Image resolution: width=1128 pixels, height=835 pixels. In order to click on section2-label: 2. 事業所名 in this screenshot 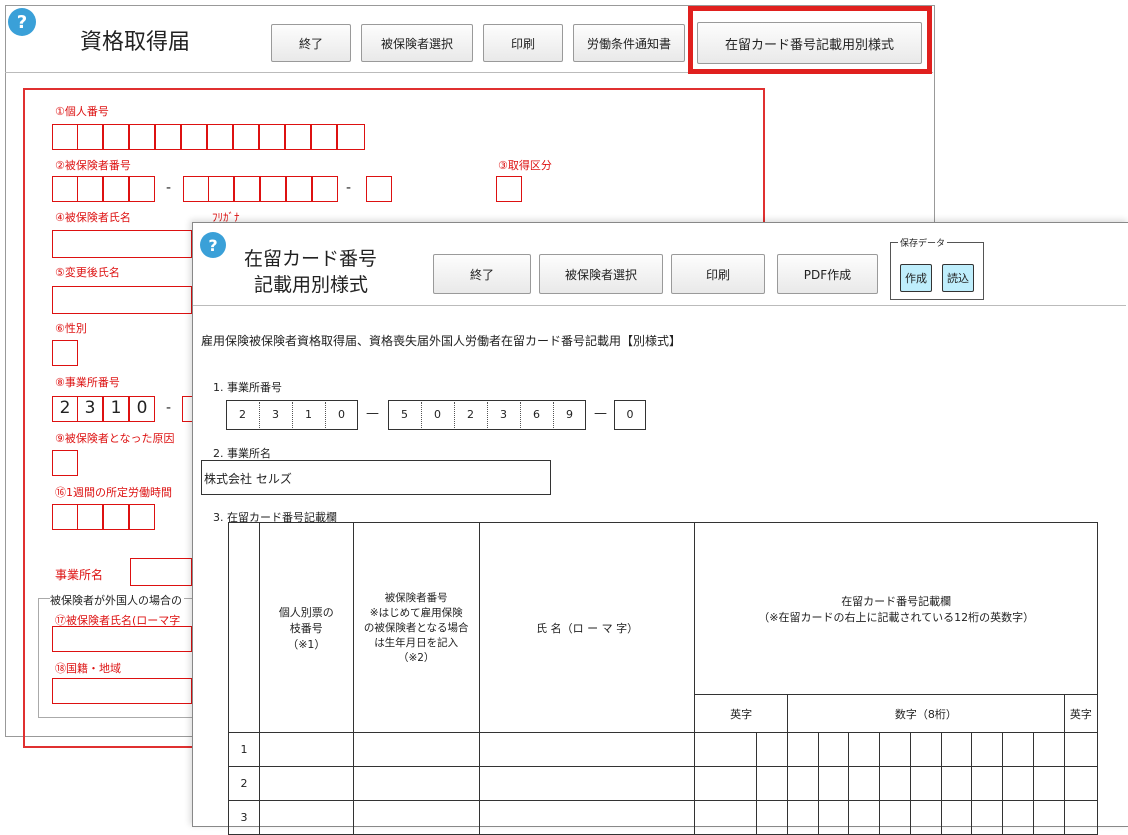, I will do `click(242, 453)`.